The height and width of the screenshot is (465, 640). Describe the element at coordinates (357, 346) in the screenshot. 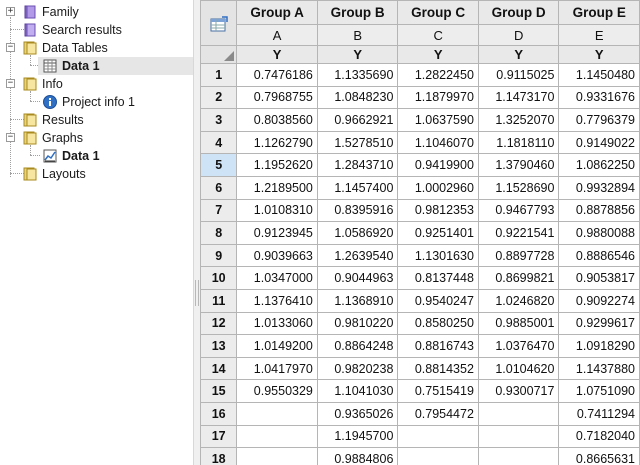

I see `data-cell: 0.8864248` at that location.